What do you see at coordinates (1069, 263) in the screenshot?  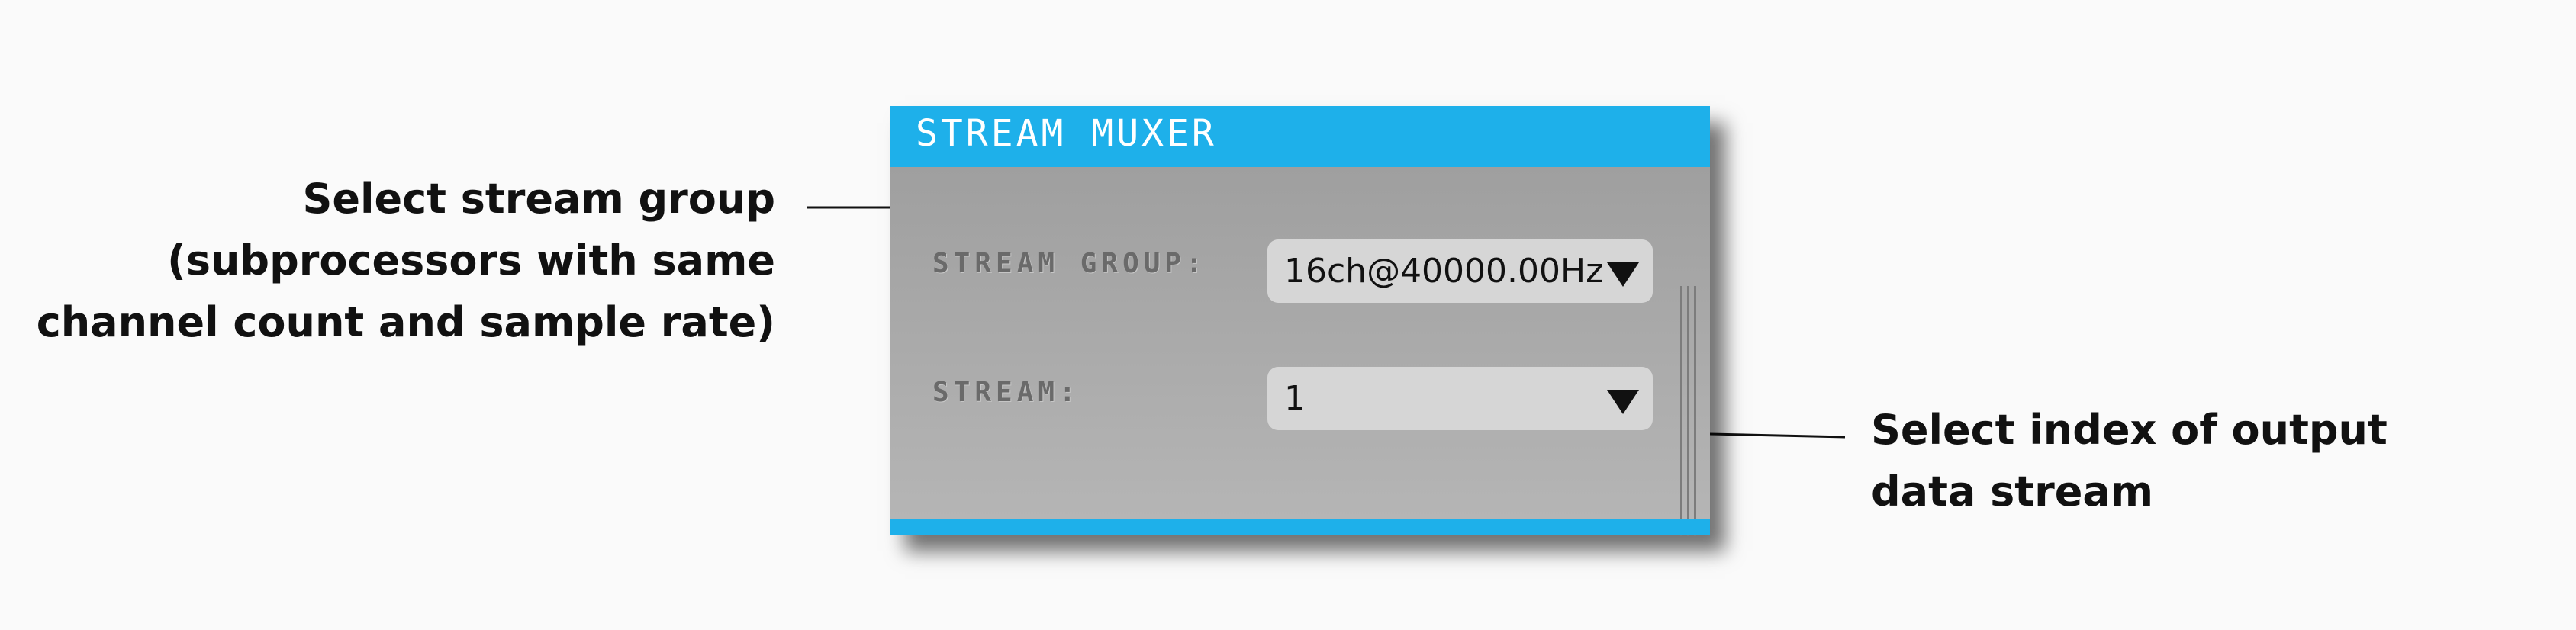 I see `stream-group-label: STREAM GROUP:` at bounding box center [1069, 263].